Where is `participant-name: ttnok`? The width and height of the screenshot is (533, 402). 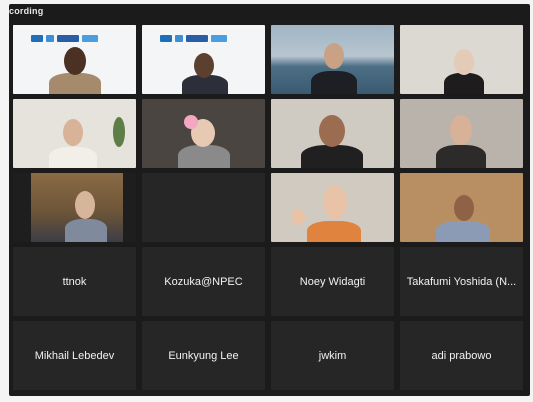
participant-name: ttnok is located at coordinates (74, 281).